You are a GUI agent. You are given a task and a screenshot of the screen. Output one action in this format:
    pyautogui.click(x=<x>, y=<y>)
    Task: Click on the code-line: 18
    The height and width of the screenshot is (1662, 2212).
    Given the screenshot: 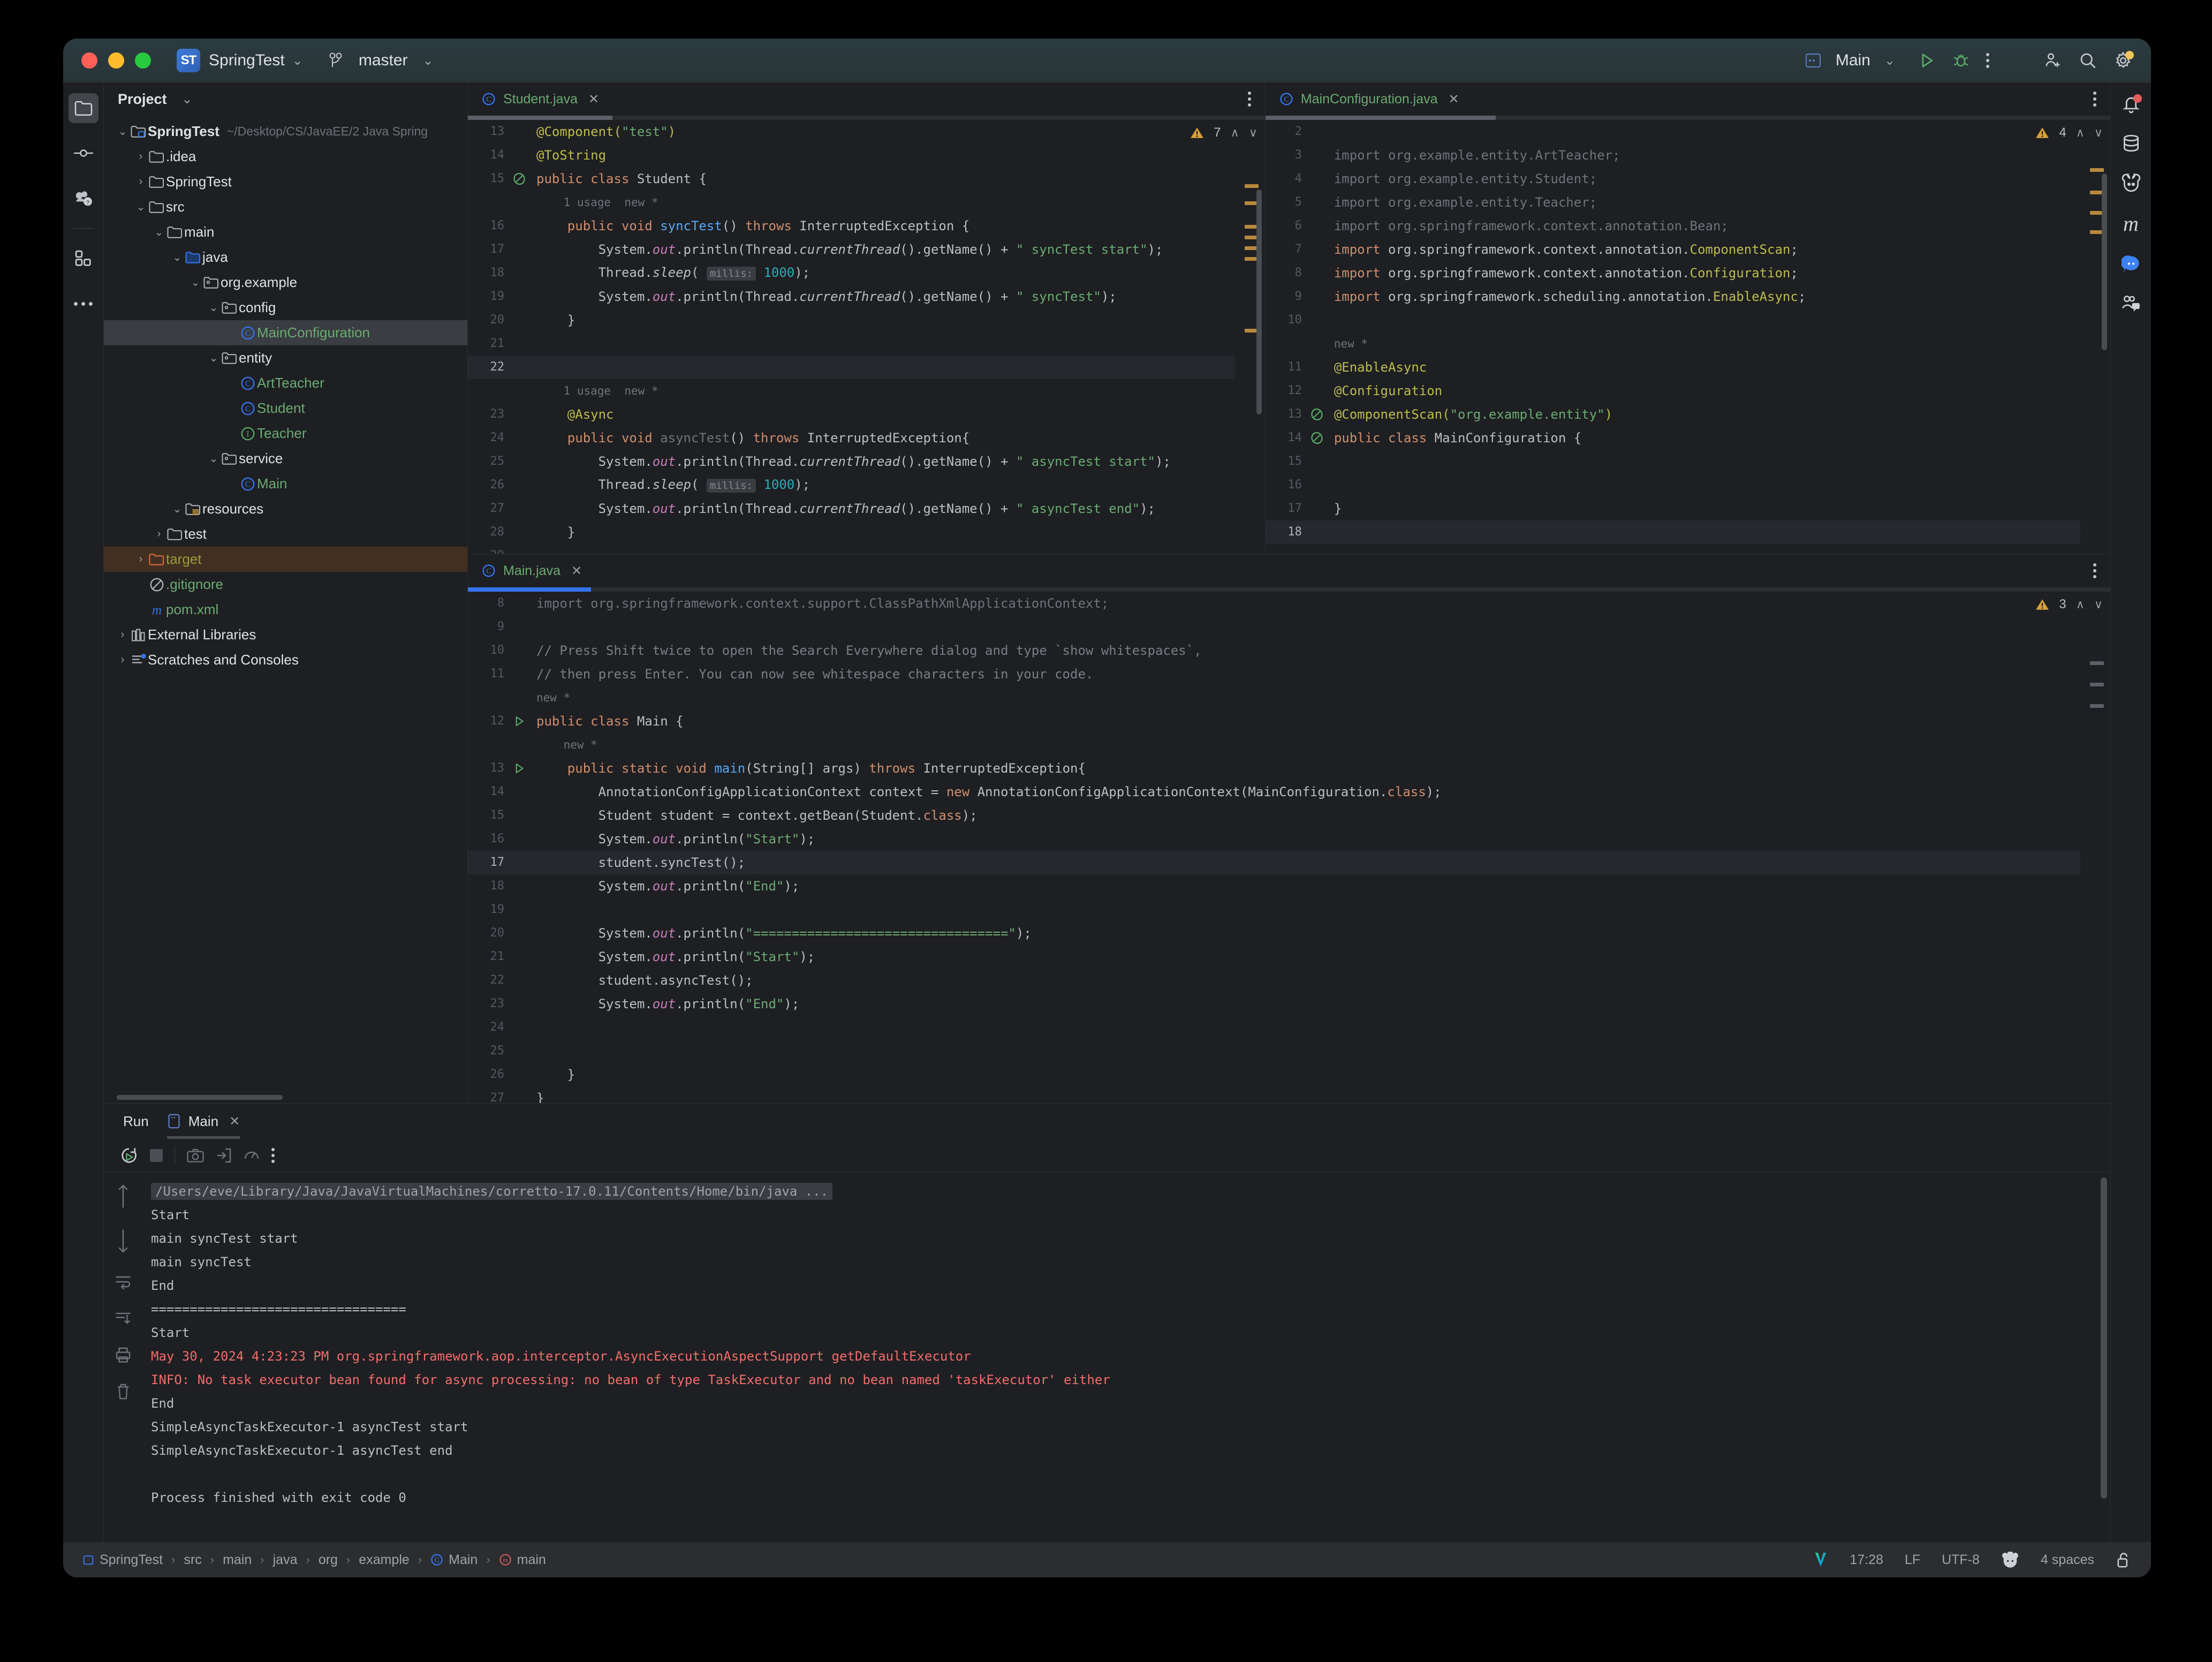 What is the action you would take?
    pyautogui.click(x=1673, y=532)
    